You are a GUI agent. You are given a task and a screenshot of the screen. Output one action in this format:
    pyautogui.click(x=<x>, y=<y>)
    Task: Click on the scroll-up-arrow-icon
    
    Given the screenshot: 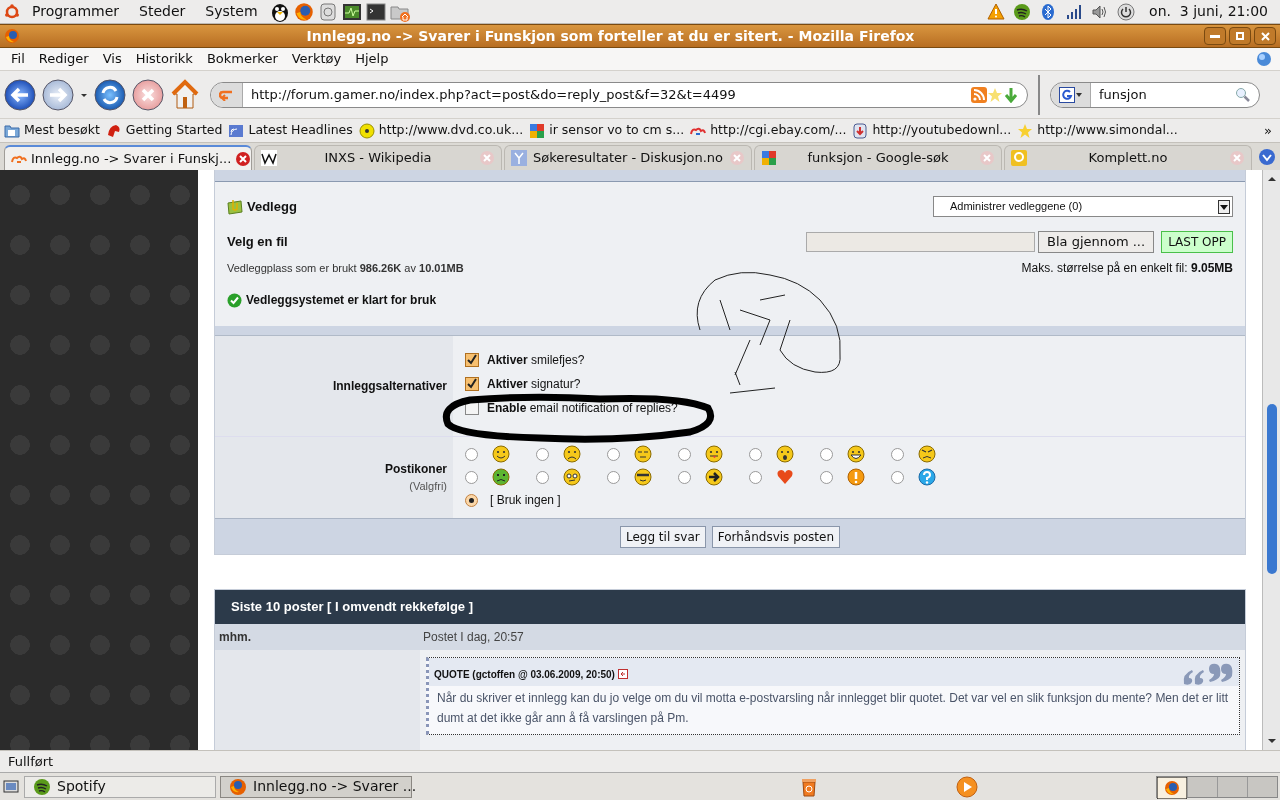 What is the action you would take?
    pyautogui.click(x=1271, y=179)
    